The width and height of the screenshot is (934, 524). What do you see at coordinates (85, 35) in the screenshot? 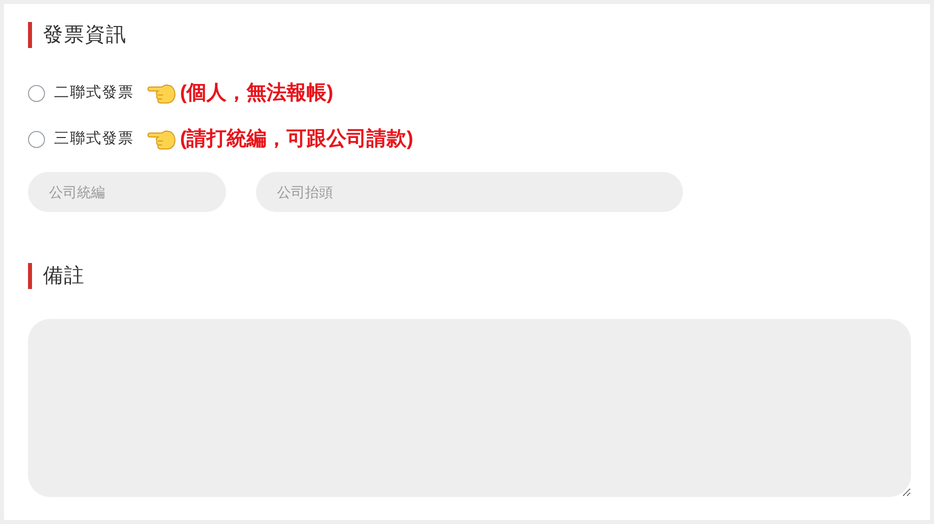
I see `section-title: 發票資訊` at bounding box center [85, 35].